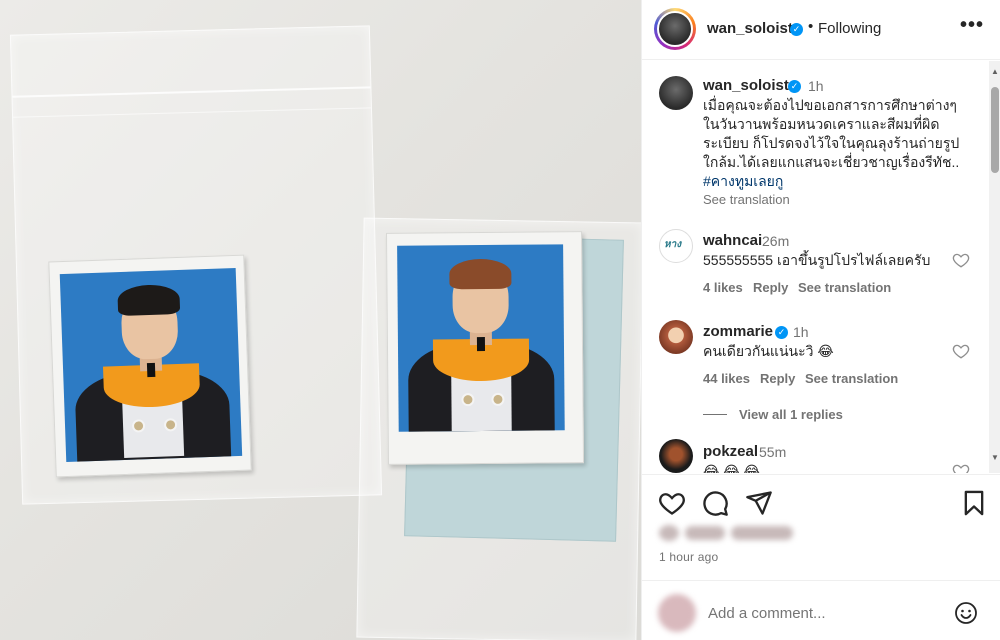 The width and height of the screenshot is (1000, 640). Describe the element at coordinates (731, 468) in the screenshot. I see `comment-text: 😂 😂 😂` at that location.